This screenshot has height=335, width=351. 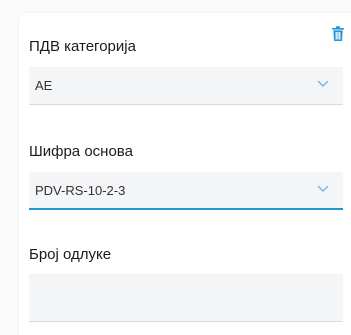 What do you see at coordinates (186, 86) in the screenshot?
I see `vat-category-select: AE` at bounding box center [186, 86].